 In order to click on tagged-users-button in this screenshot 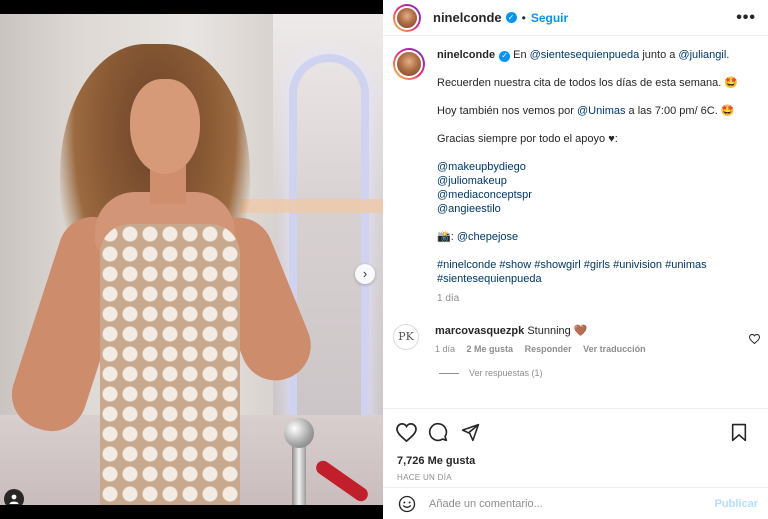, I will do `click(14, 497)`.